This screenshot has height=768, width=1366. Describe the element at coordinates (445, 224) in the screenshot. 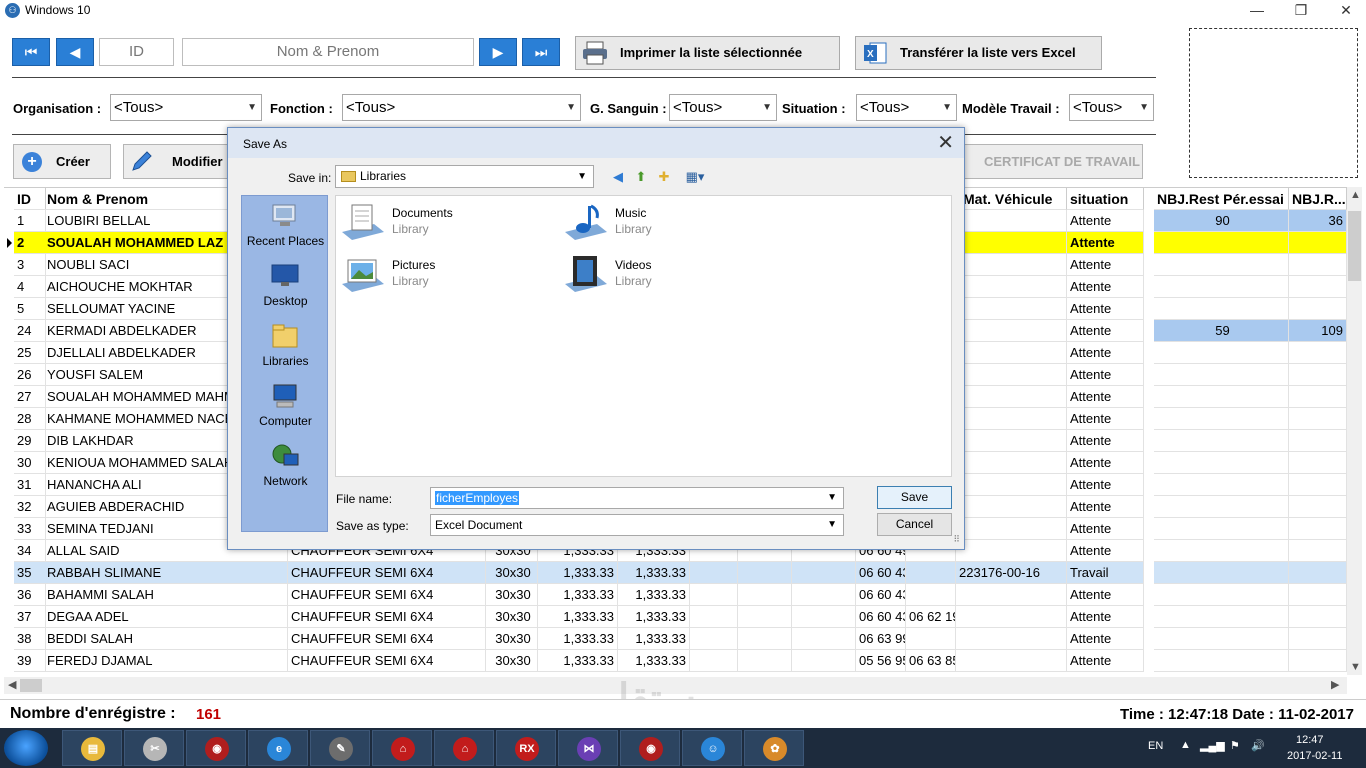

I see `library-documents: Documents Library` at that location.